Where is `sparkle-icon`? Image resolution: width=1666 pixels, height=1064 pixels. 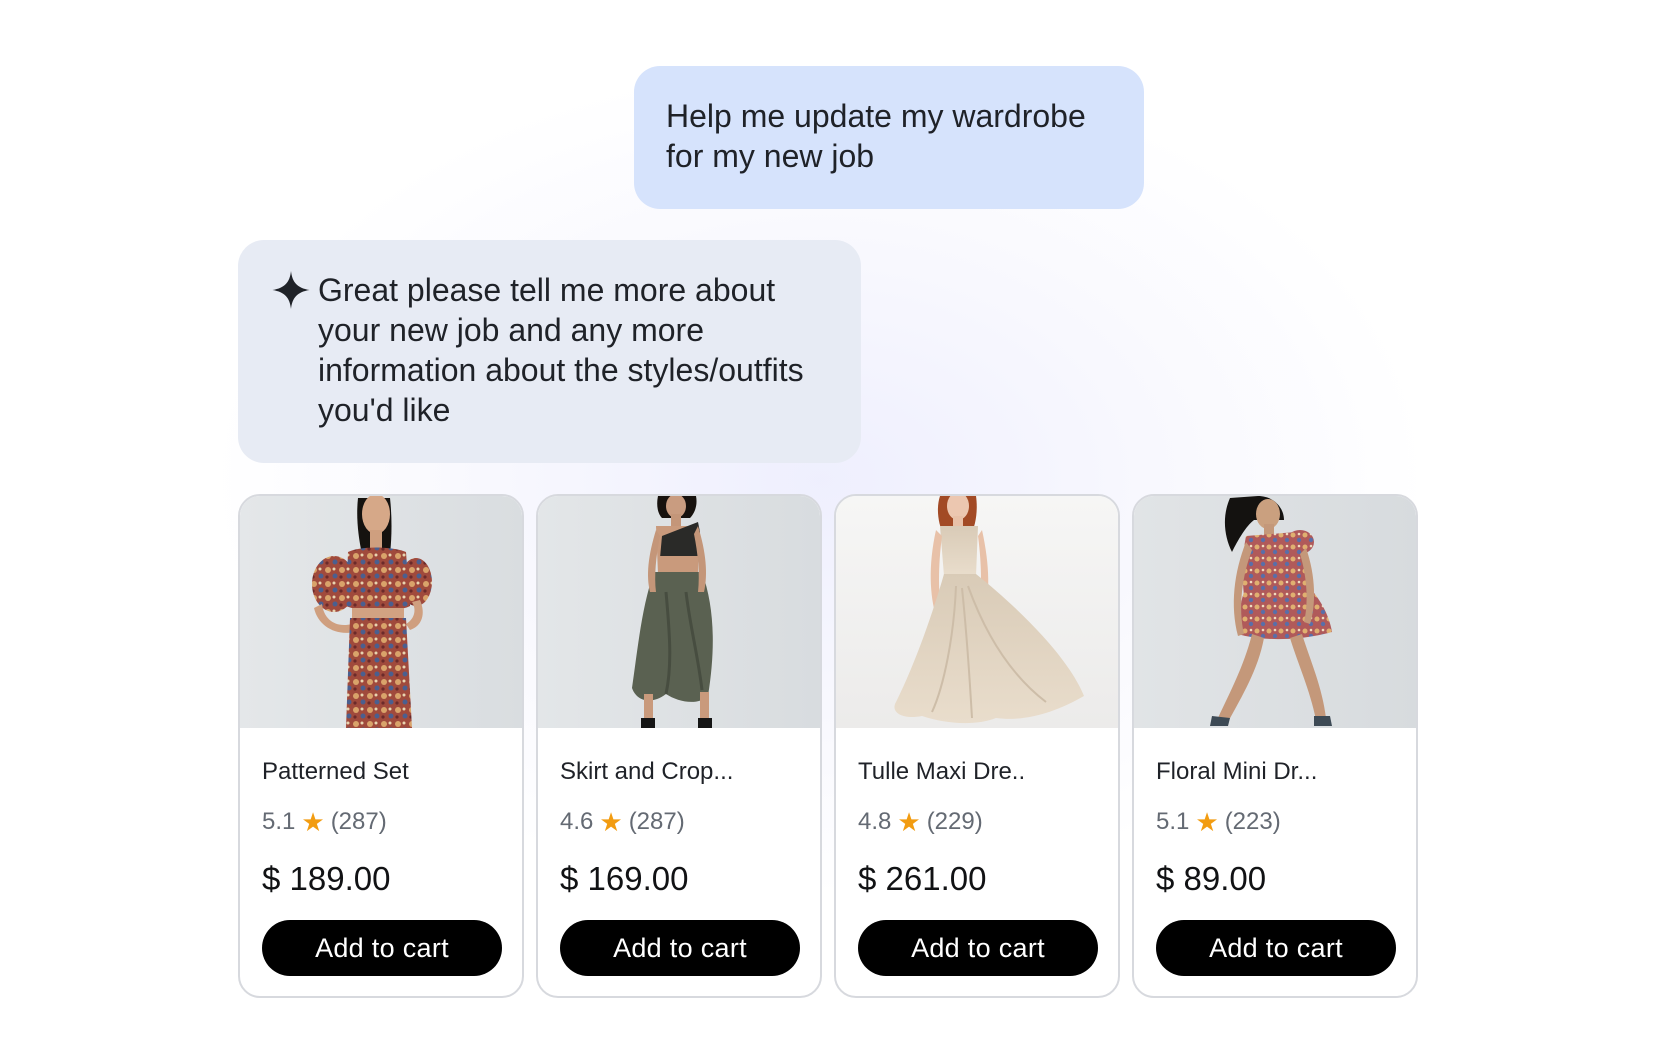 sparkle-icon is located at coordinates (291, 290).